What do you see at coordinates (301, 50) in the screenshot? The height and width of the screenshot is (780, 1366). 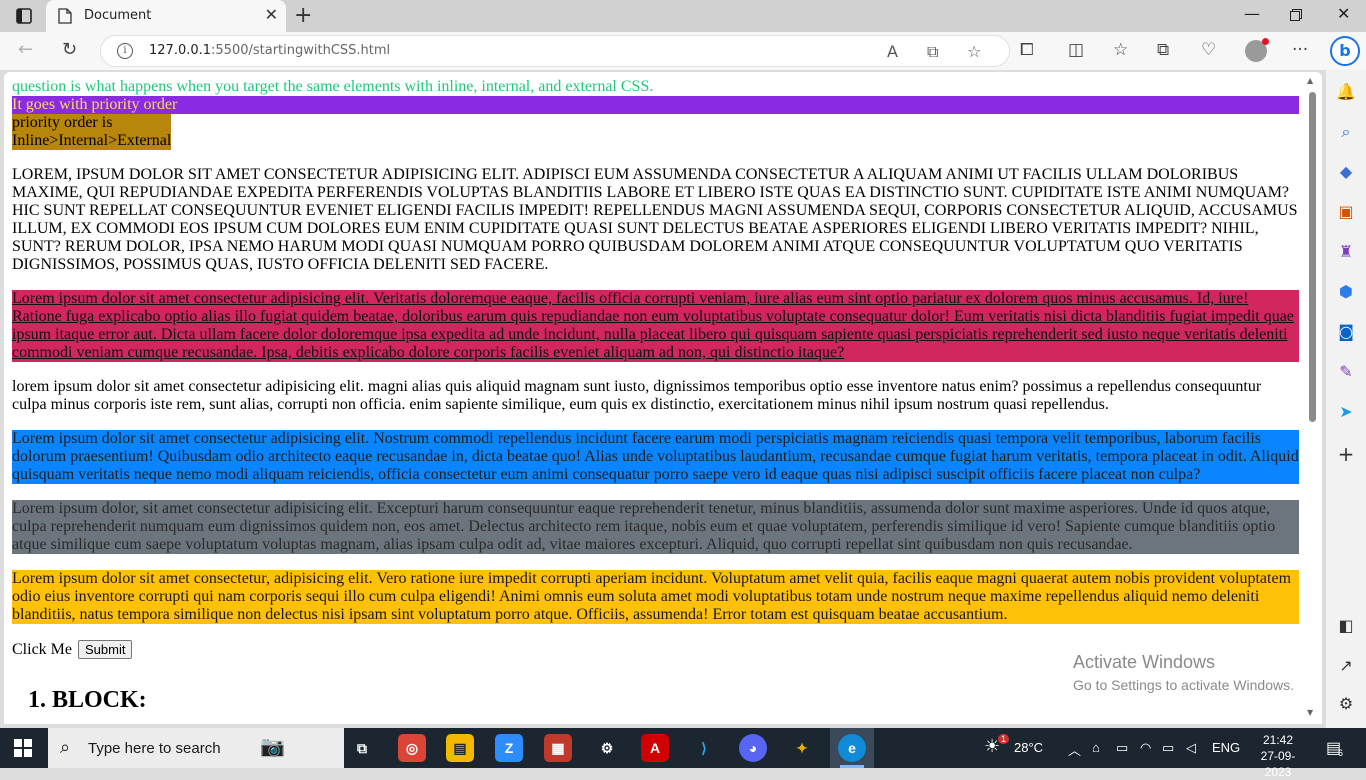 I see `url-path: :5500/startingwithCSS.html` at bounding box center [301, 50].